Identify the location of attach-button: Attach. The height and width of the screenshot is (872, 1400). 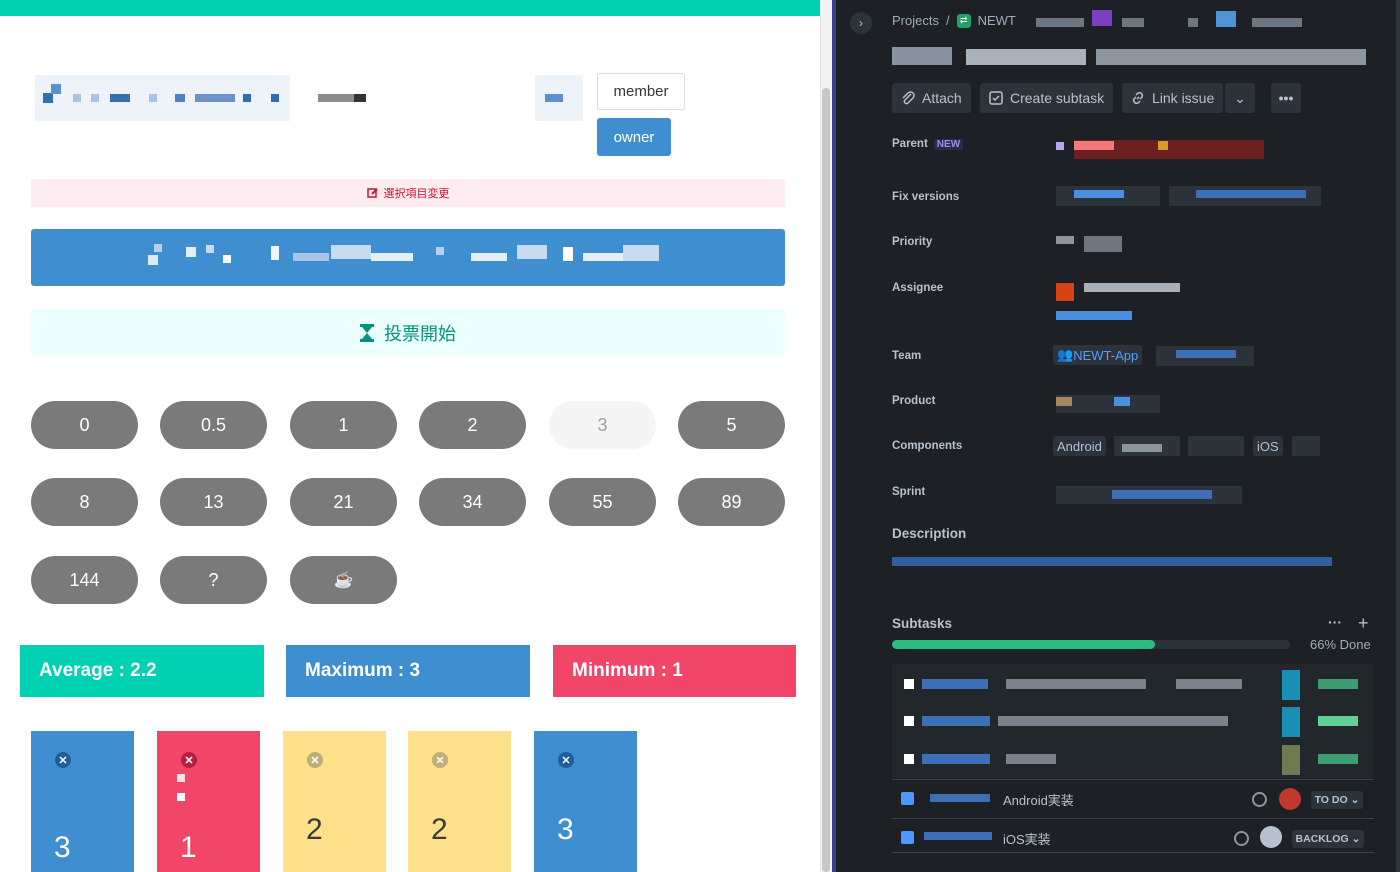
(931, 98).